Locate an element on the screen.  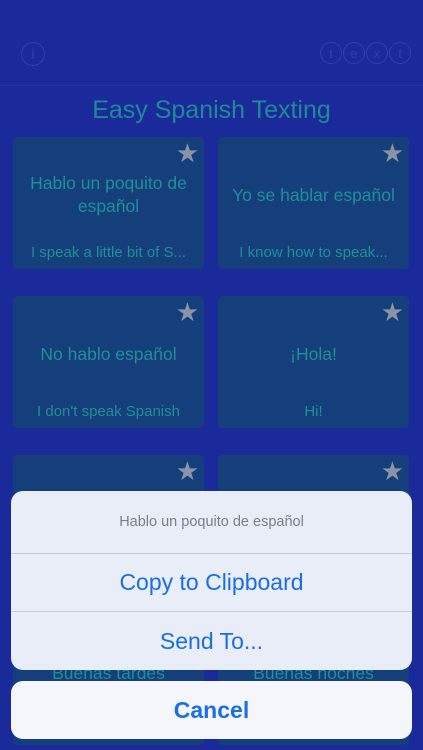
copy-to-clipboard-button: Copy to Clipboard is located at coordinates (211, 583).